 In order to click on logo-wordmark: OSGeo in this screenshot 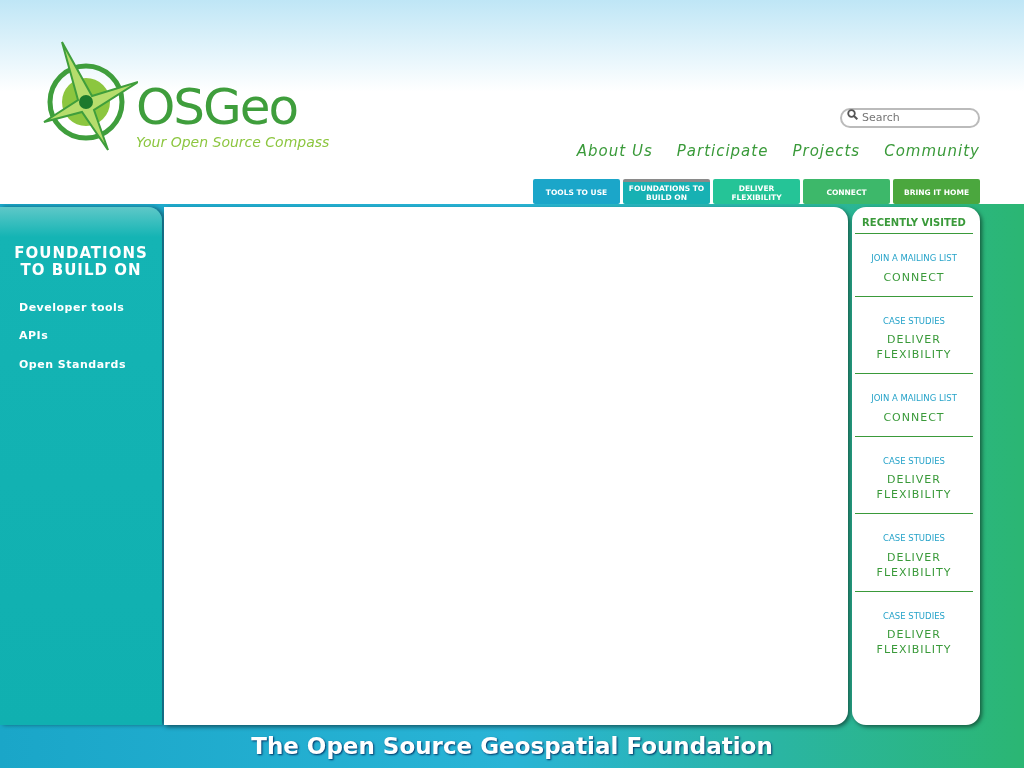, I will do `click(217, 107)`.